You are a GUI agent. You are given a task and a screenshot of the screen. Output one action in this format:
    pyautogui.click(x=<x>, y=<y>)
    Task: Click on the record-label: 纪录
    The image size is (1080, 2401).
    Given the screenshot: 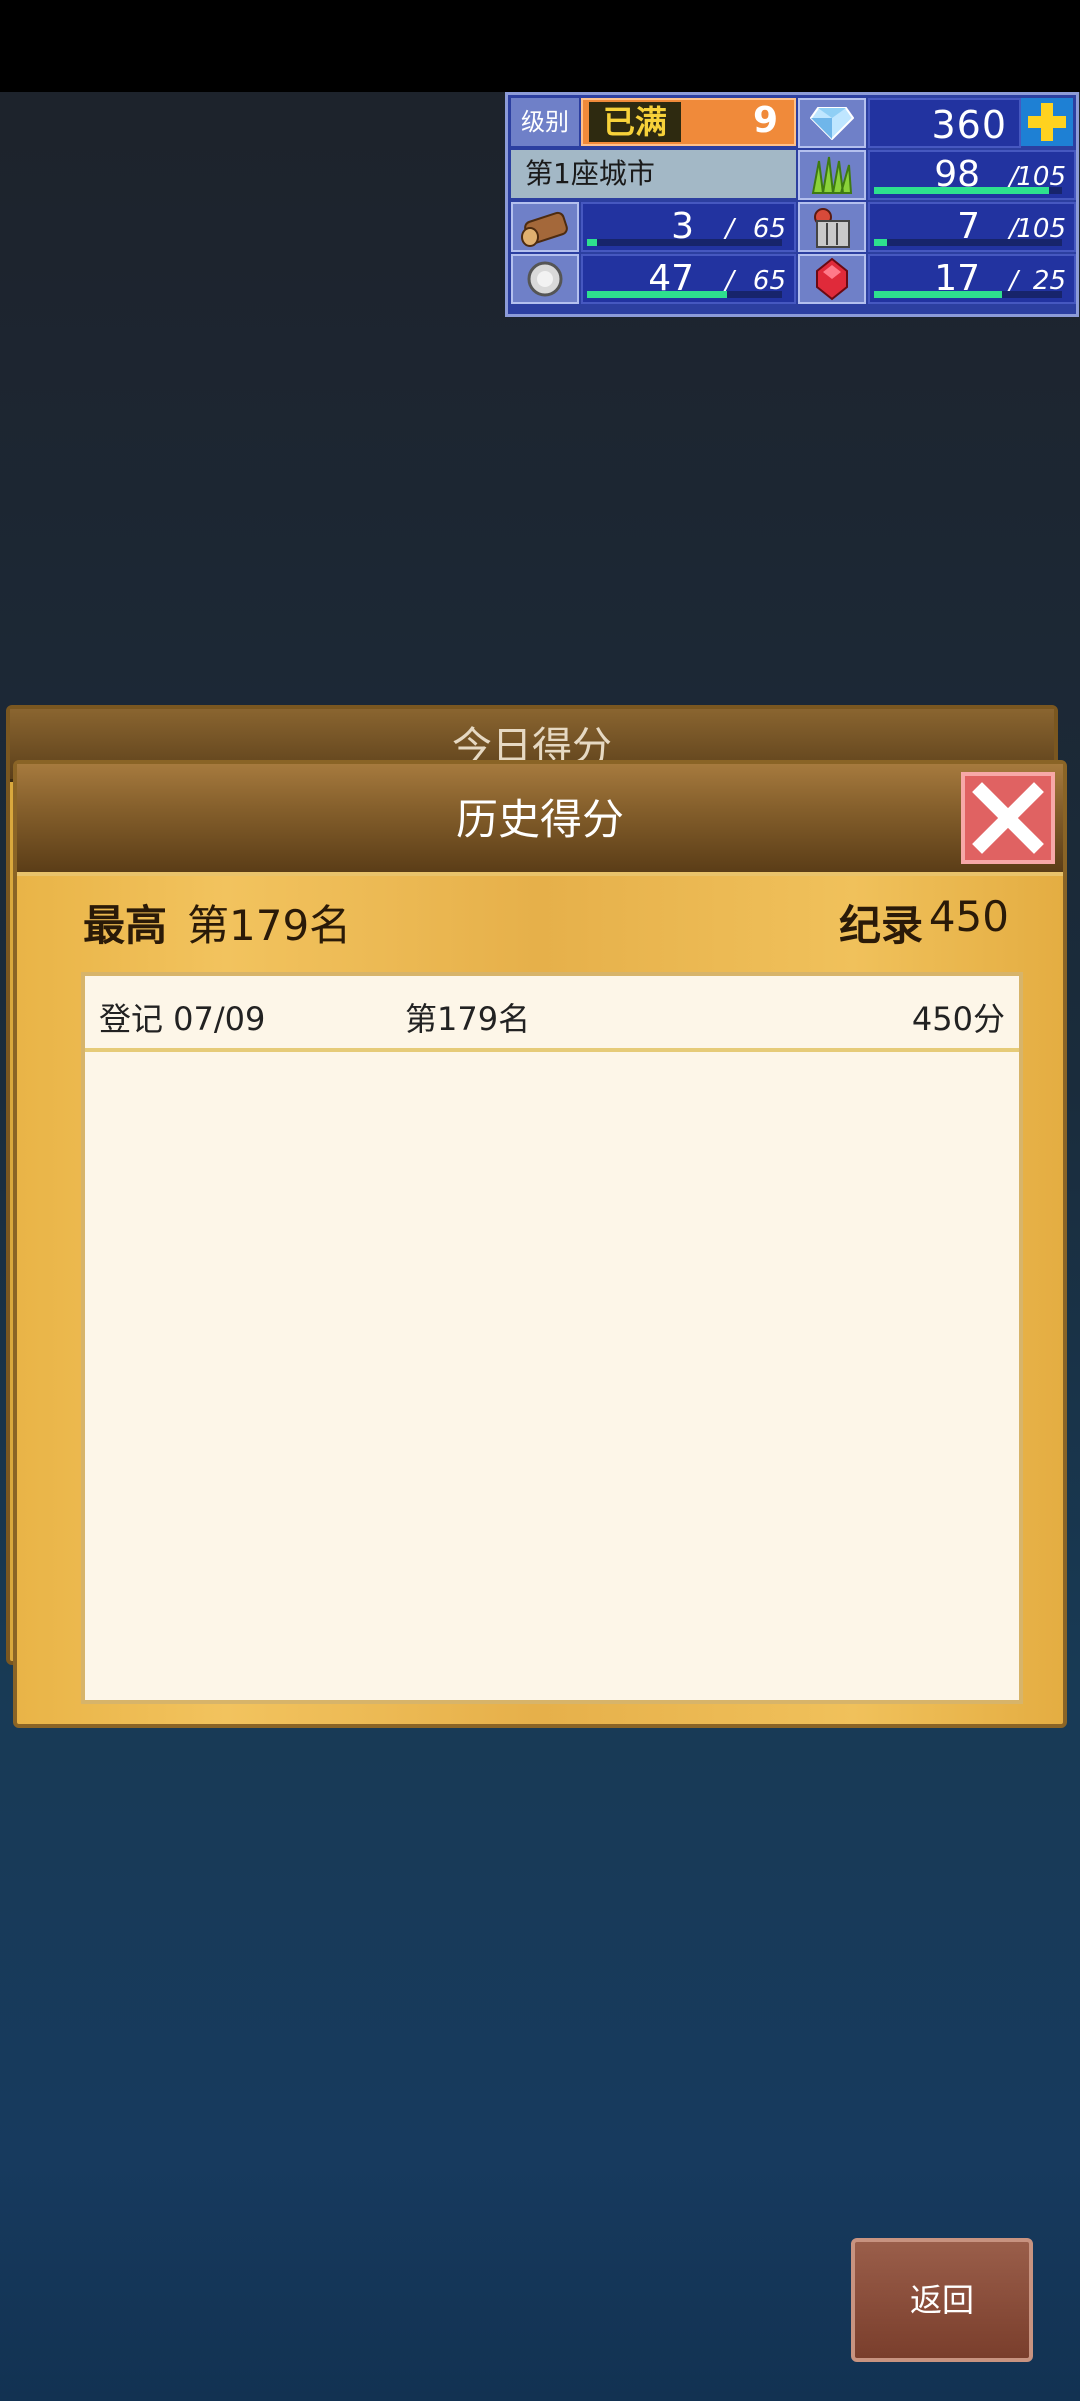 What is the action you would take?
    pyautogui.click(x=880, y=925)
    